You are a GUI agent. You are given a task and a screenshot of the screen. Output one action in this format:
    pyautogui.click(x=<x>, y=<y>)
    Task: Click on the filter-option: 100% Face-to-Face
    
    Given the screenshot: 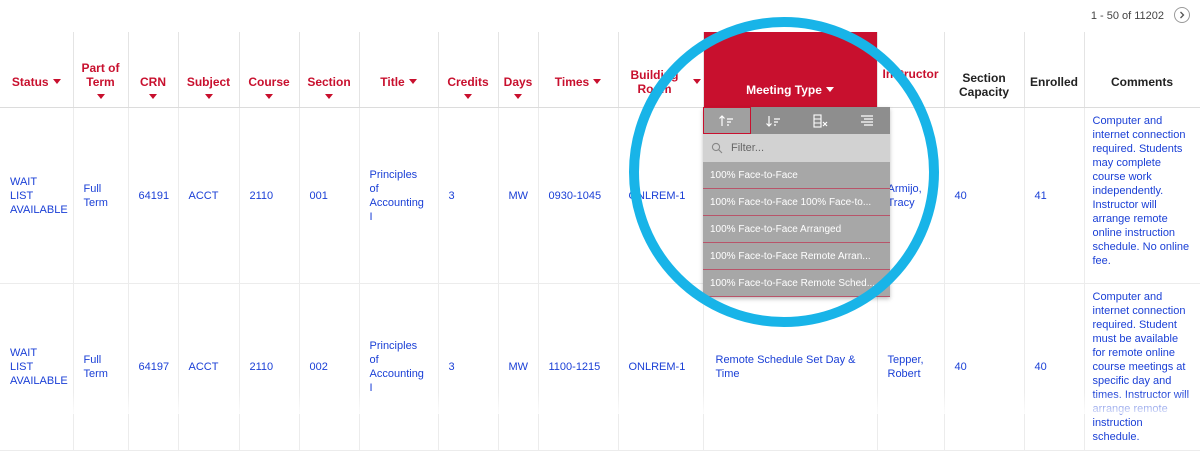 What is the action you would take?
    pyautogui.click(x=796, y=175)
    